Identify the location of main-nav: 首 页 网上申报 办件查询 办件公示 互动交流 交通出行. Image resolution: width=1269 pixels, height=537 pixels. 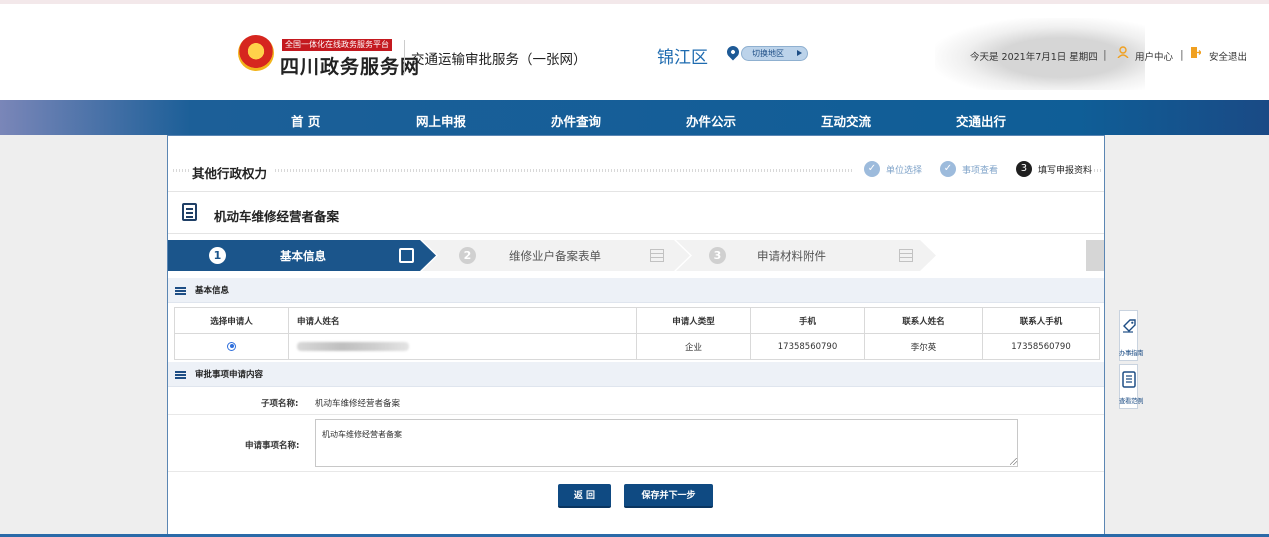
(634, 117).